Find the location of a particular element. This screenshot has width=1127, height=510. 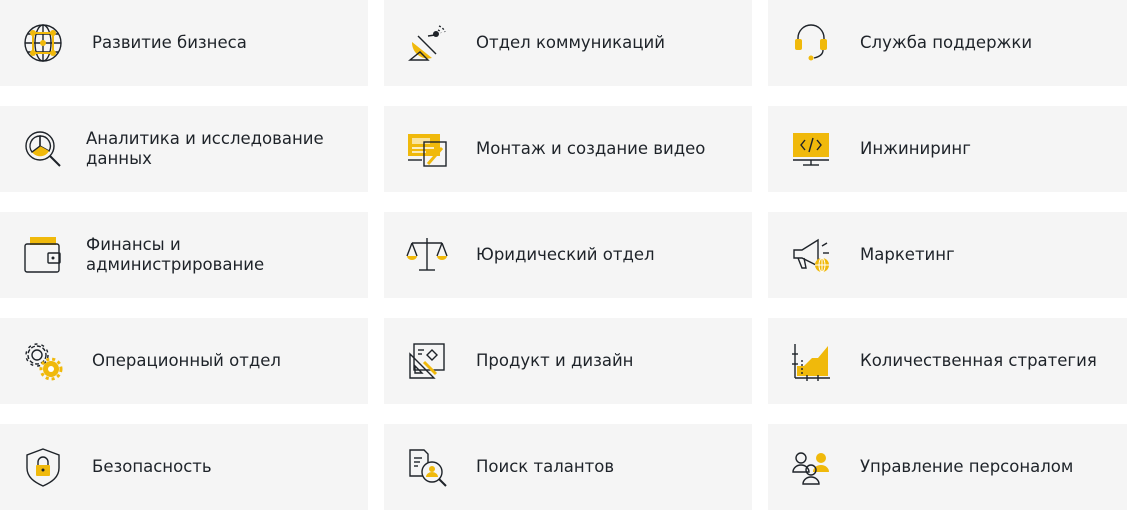

scales-icon is located at coordinates (427, 255).